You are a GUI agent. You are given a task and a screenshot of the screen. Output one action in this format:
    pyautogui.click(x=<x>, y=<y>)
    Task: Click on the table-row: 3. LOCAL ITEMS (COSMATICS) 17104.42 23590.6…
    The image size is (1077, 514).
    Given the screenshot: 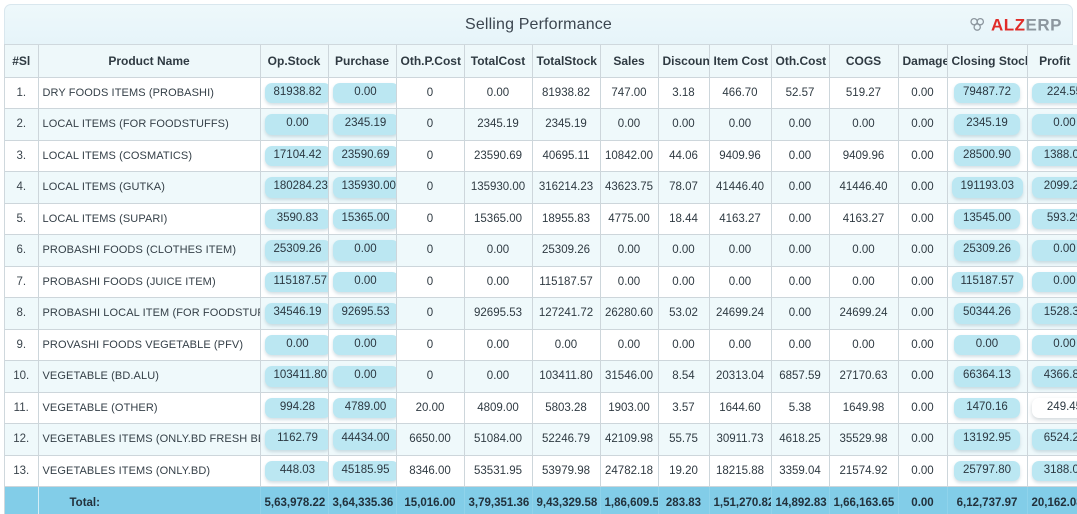 What is the action you would take?
    pyautogui.click(x=541, y=156)
    